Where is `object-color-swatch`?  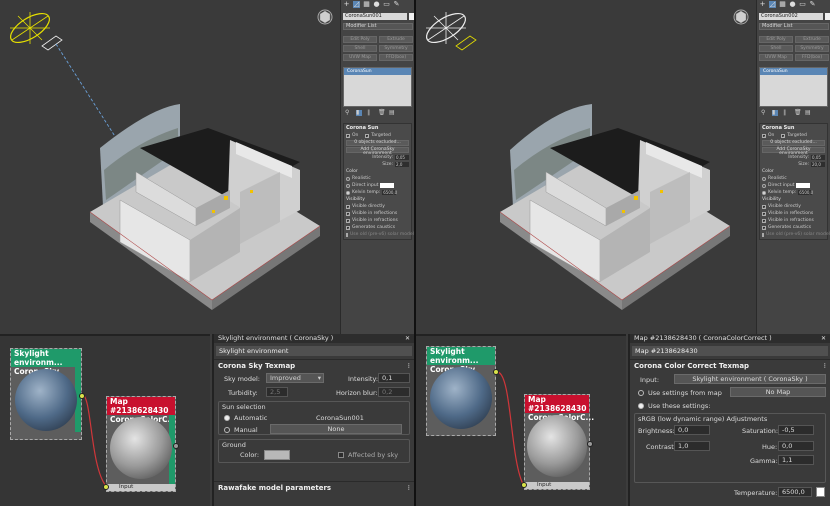 object-color-swatch is located at coordinates (827, 16).